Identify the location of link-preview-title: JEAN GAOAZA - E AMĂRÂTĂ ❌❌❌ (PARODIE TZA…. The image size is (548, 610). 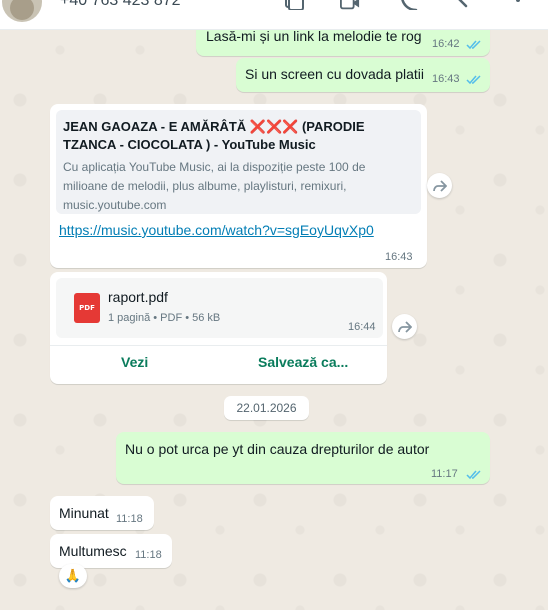
(214, 135).